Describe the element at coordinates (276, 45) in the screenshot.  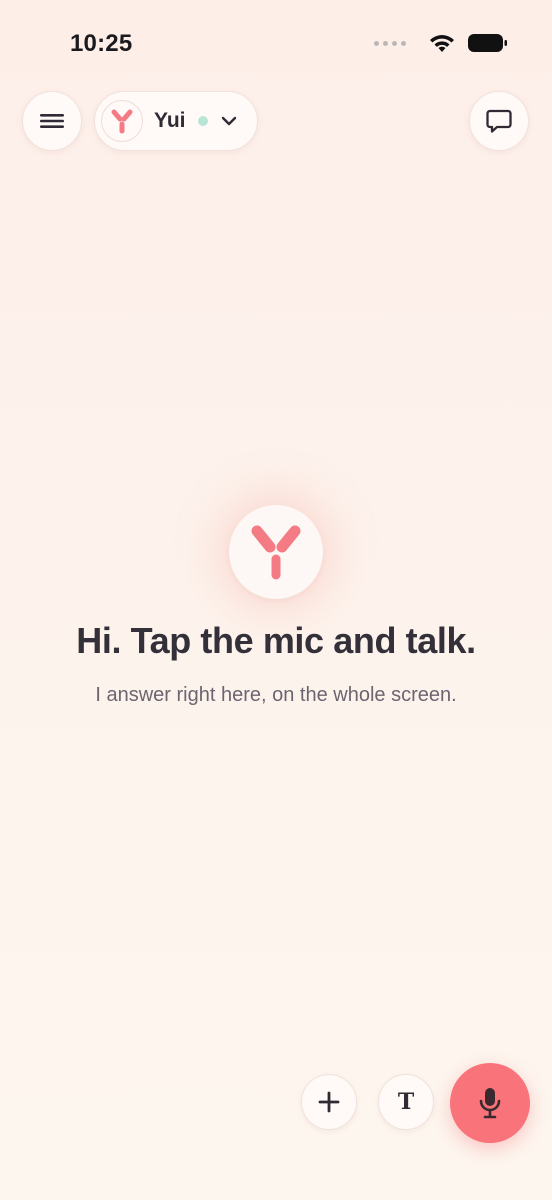
I see `status-bar: 10:25` at that location.